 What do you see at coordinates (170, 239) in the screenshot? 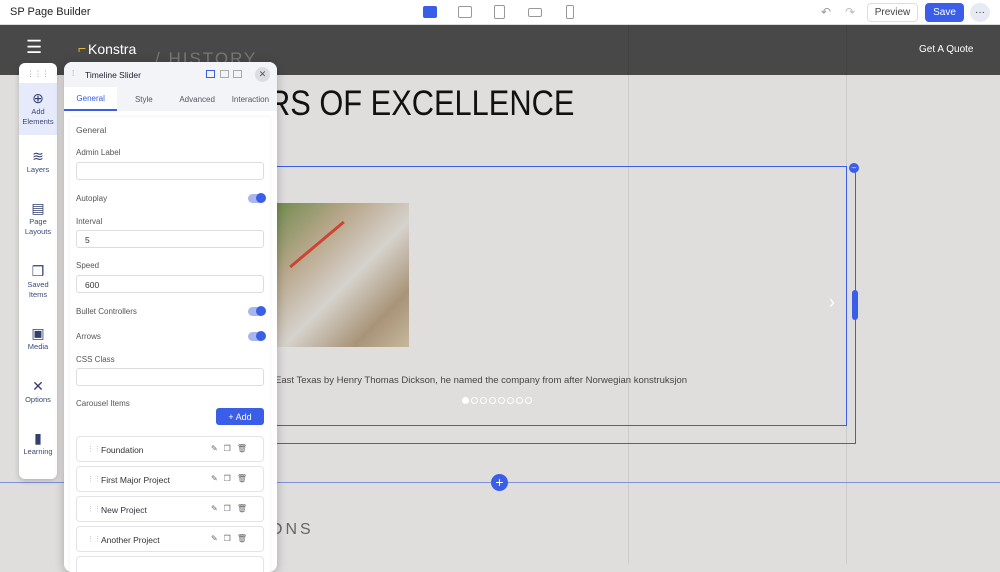
I see `interval-input: 5` at bounding box center [170, 239].